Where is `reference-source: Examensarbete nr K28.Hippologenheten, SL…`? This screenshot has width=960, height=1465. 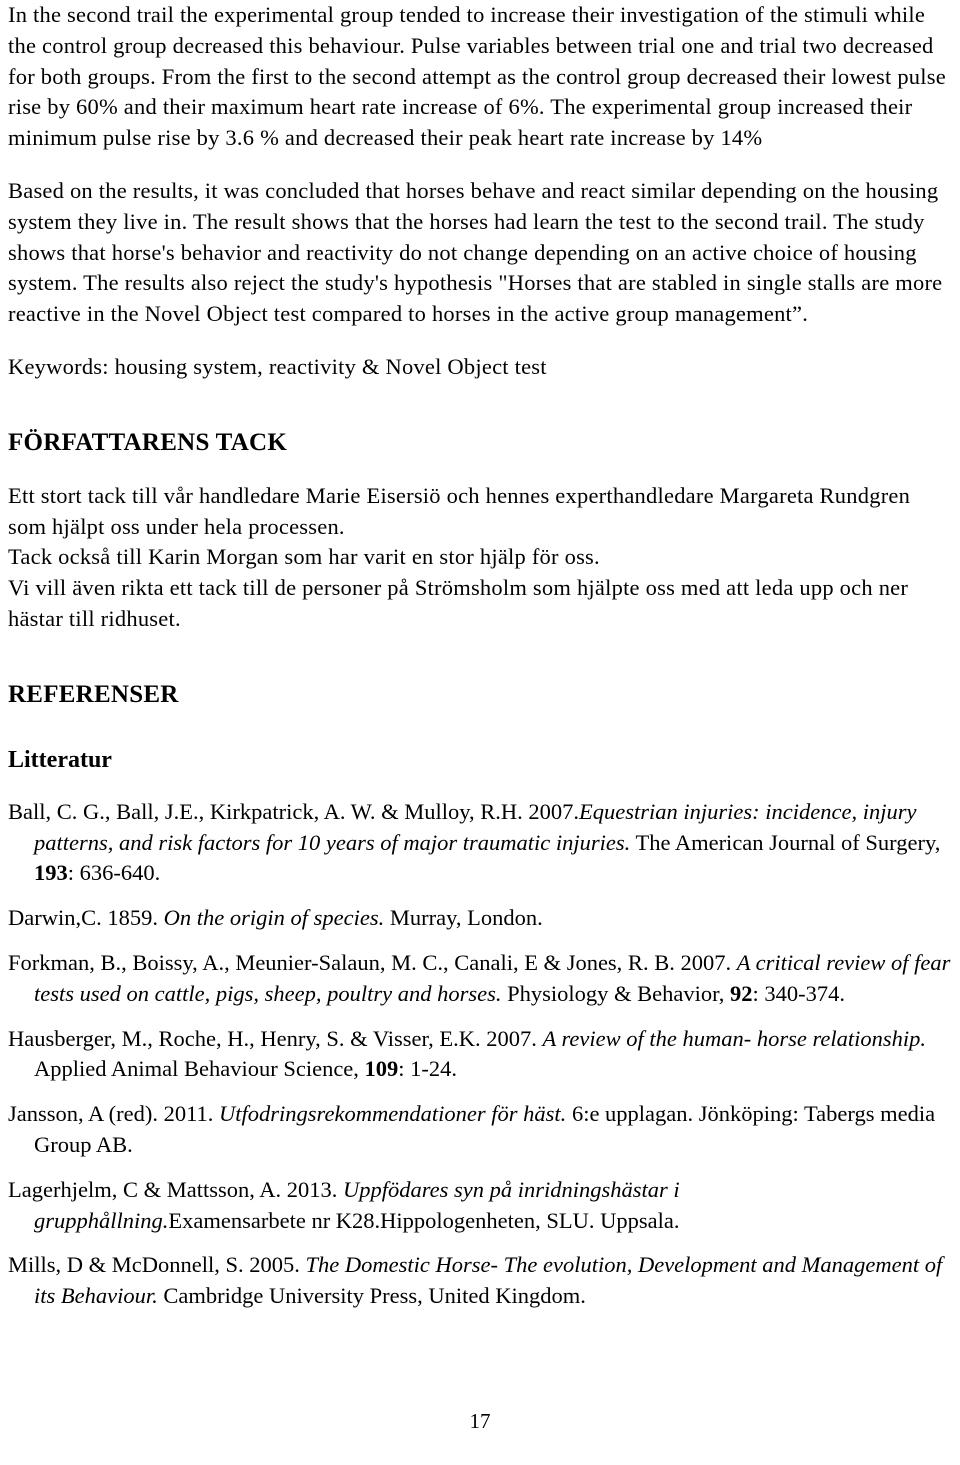
reference-source: Examensarbete nr K28.Hippologenheten, SL… is located at coordinates (424, 1220).